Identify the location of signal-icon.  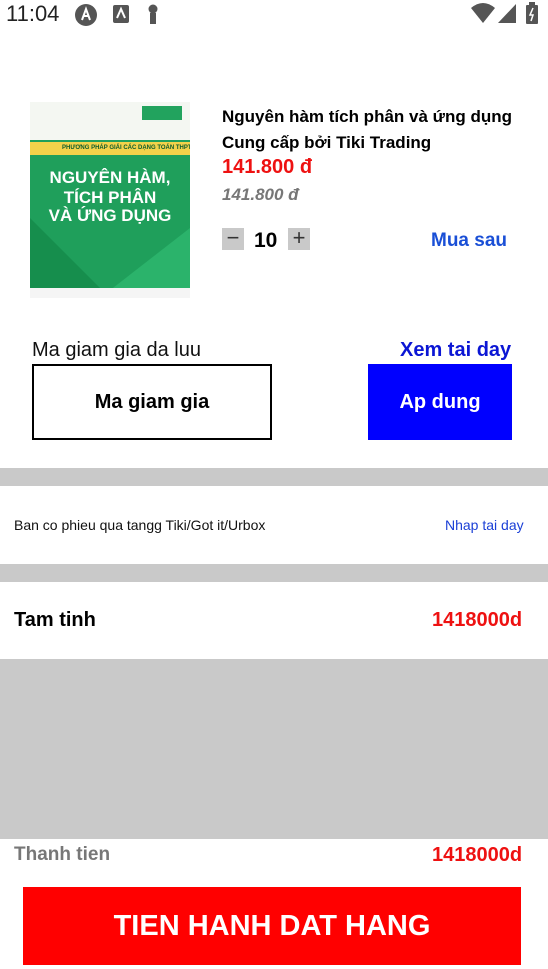
(507, 15).